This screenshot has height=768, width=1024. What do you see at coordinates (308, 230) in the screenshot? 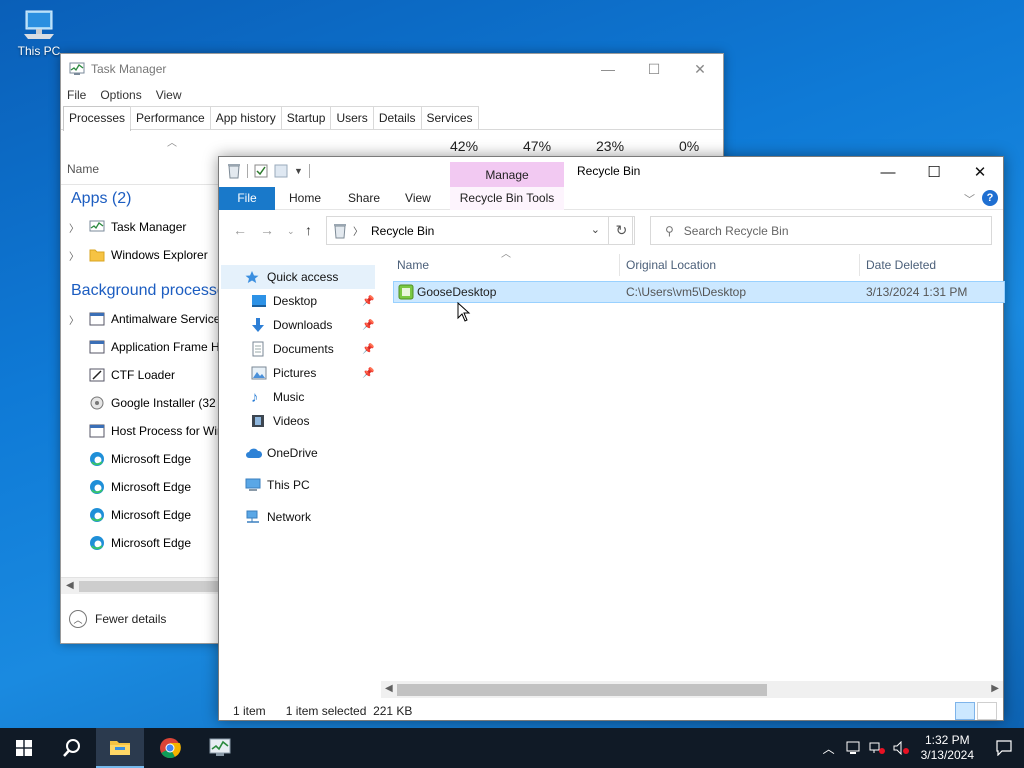
I see `up-arrow-icon: ↑` at bounding box center [308, 230].